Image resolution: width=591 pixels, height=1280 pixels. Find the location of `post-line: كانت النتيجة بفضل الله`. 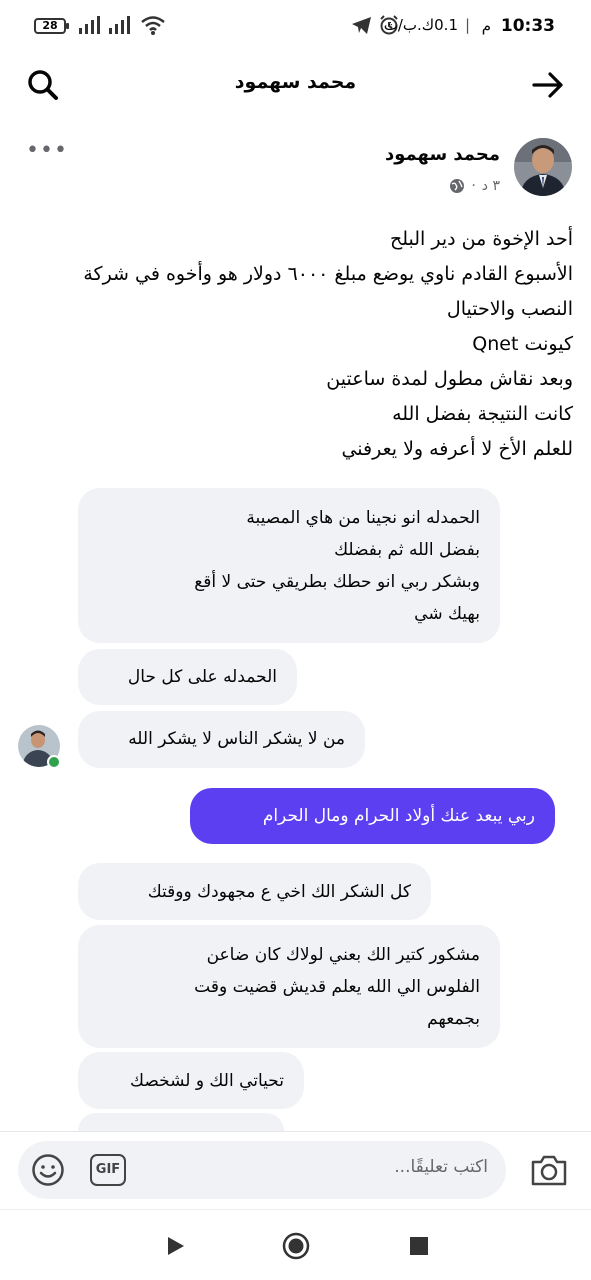

post-line: كانت النتيجة بفضل الله is located at coordinates (482, 414).